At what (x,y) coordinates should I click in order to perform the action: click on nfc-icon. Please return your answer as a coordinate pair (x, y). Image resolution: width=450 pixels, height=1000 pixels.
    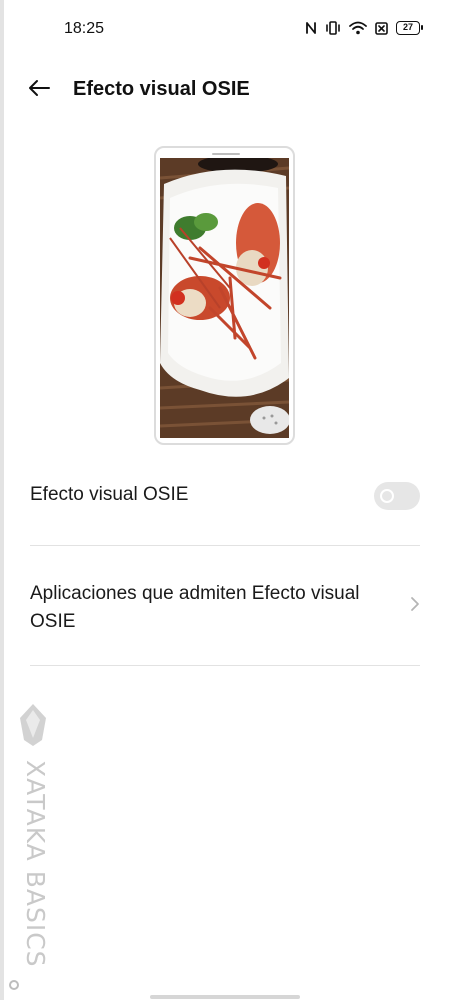
    Looking at the image, I should click on (311, 28).